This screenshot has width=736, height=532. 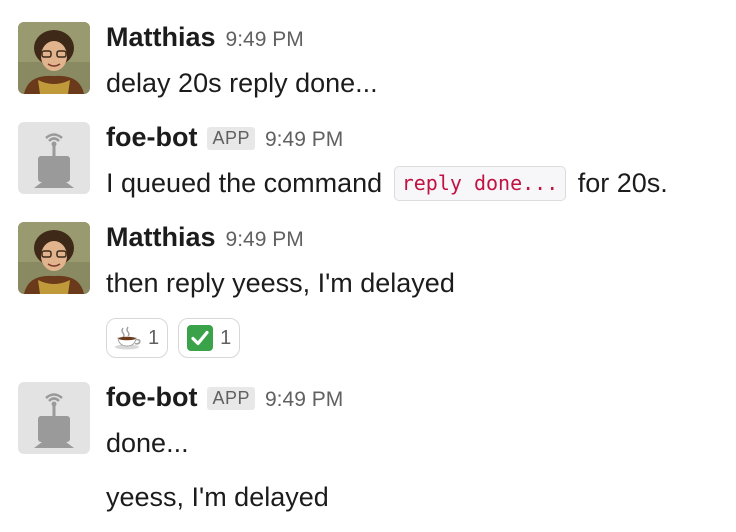 What do you see at coordinates (244, 183) in the screenshot?
I see `text-segment: I queued the command` at bounding box center [244, 183].